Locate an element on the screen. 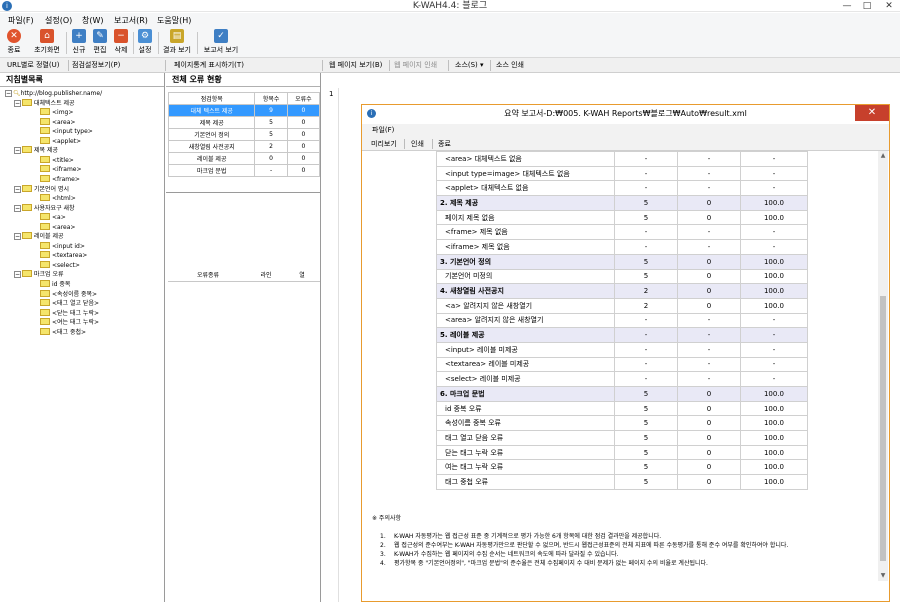  menu-window: 창(W) is located at coordinates (93, 20).